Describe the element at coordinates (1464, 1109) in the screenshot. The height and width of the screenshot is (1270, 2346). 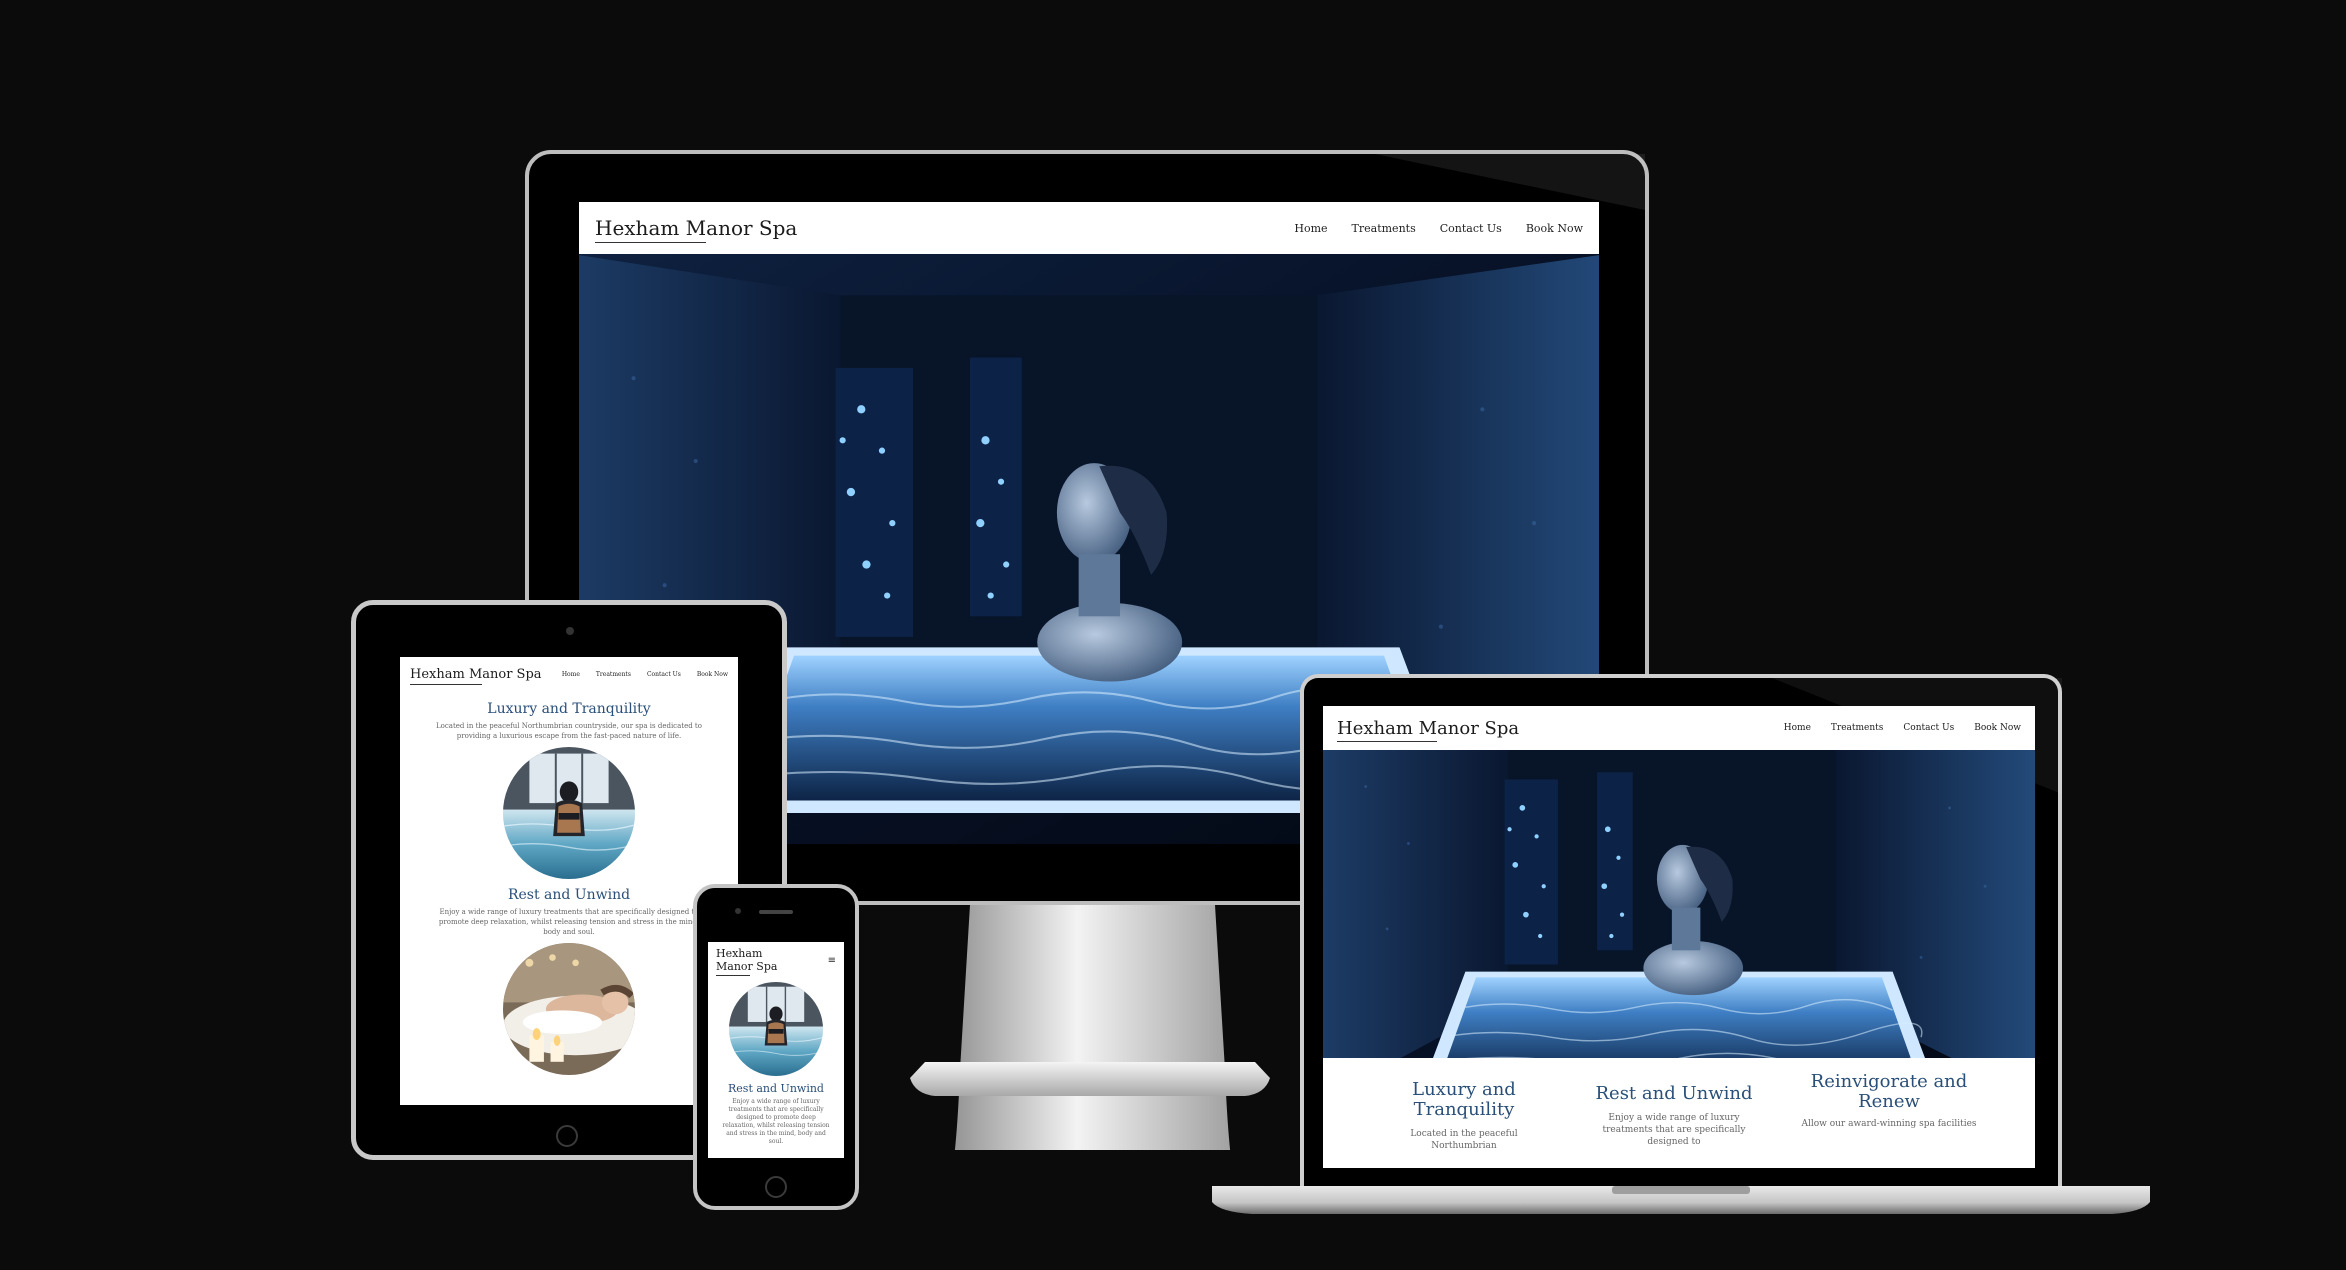
I see `feature-luxury-title-2: Tranquility` at that location.